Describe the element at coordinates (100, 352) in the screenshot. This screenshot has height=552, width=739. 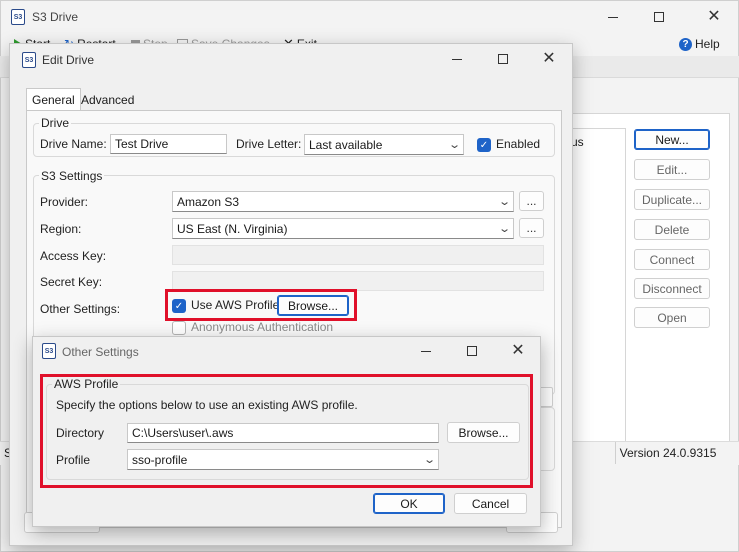
I see `other-settings-title: Other Settings` at that location.